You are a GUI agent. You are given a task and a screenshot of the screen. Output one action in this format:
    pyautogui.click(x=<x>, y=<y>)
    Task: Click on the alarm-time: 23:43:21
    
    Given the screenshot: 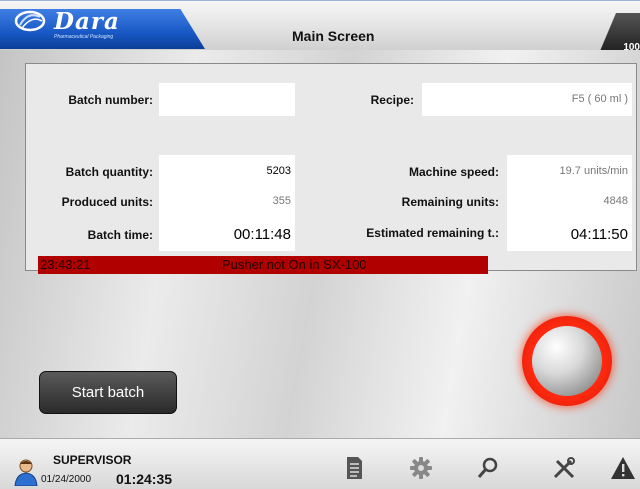 What is the action you would take?
    pyautogui.click(x=65, y=264)
    